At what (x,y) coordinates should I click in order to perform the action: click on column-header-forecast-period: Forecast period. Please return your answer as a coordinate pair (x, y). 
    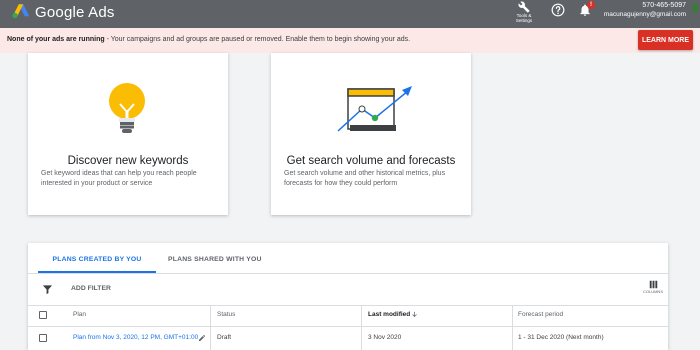
    Looking at the image, I should click on (540, 314).